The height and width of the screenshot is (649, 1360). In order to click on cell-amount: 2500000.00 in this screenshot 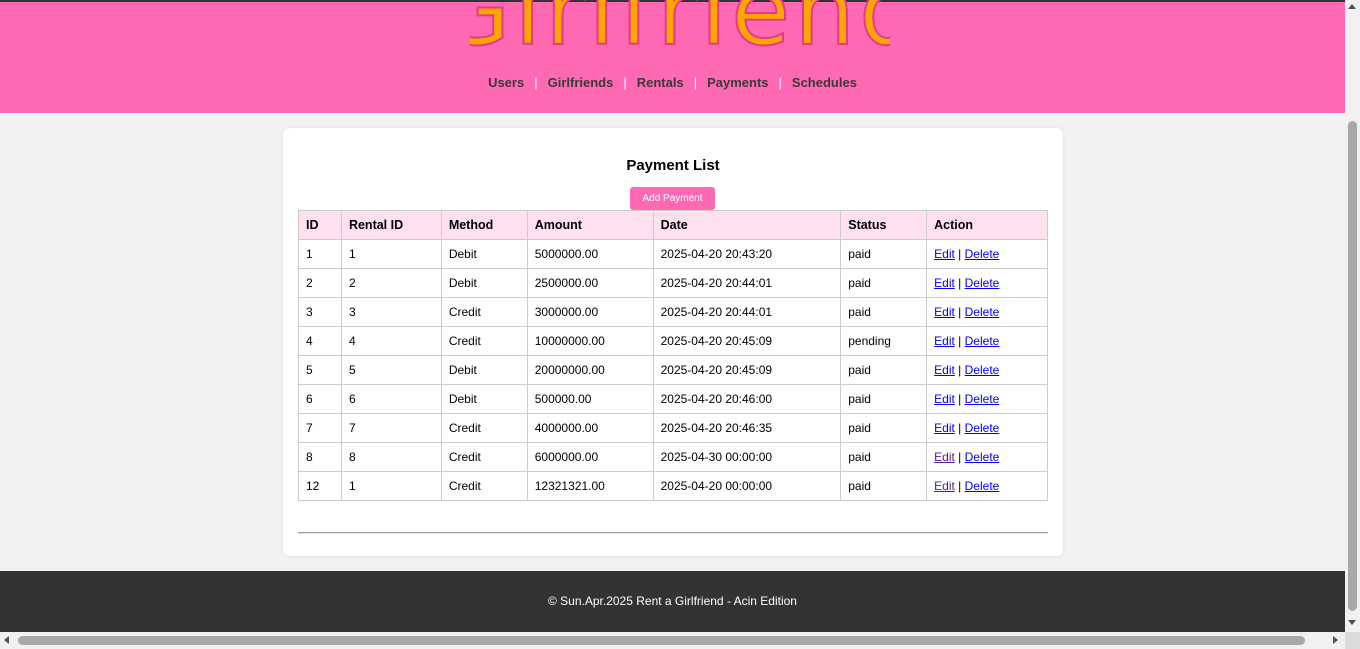, I will do `click(590, 283)`.